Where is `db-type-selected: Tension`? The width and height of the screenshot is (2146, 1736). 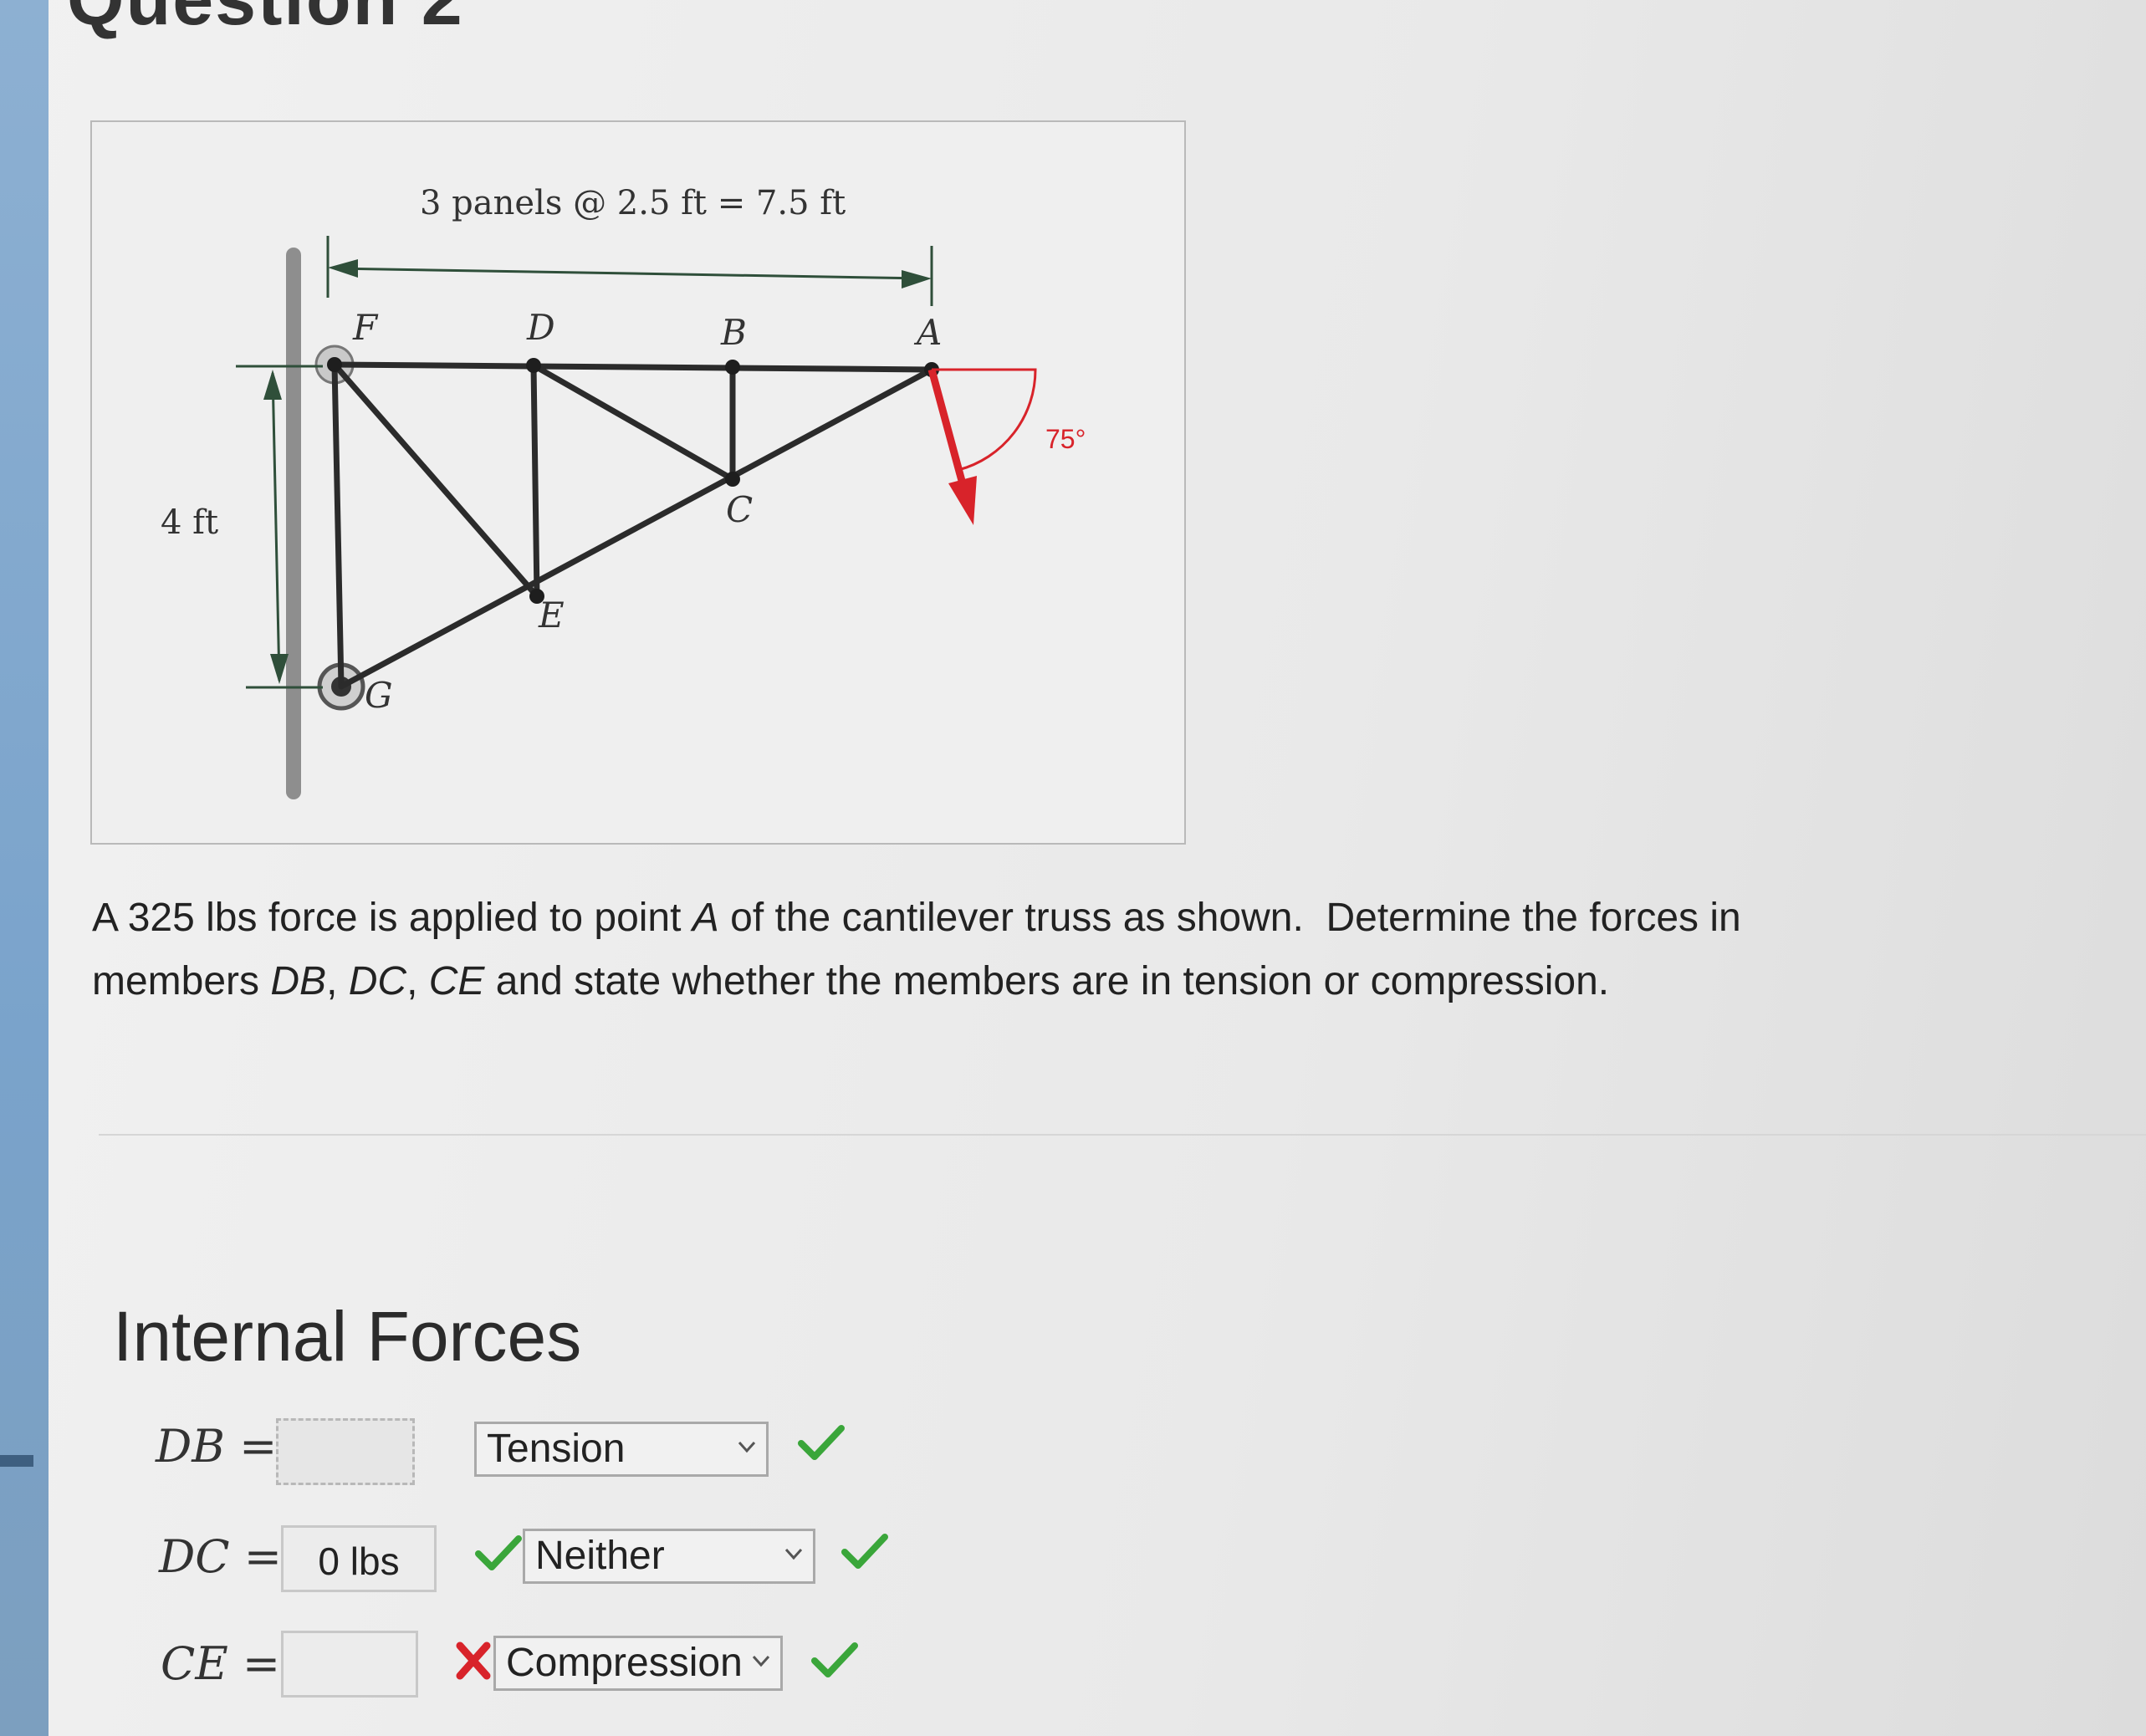
db-type-selected: Tension is located at coordinates (556, 1449).